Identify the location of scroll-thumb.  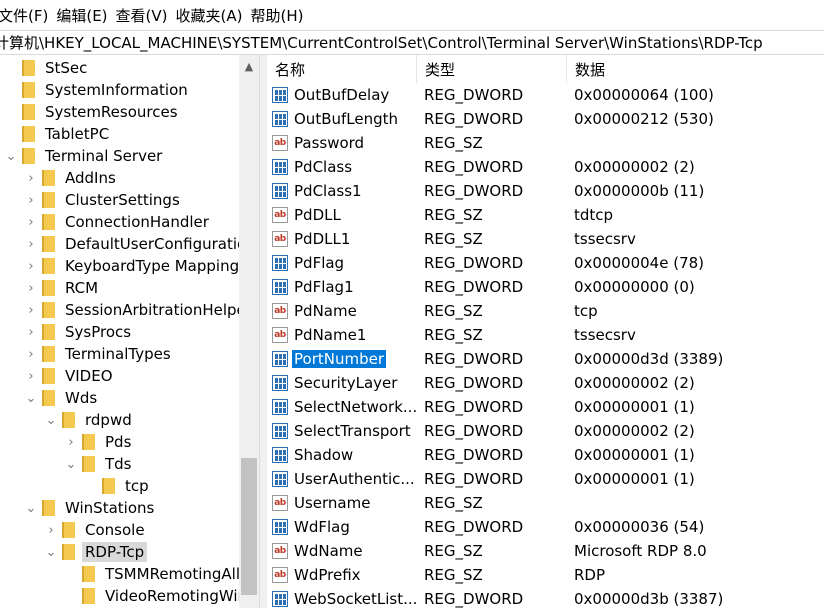
(249, 526).